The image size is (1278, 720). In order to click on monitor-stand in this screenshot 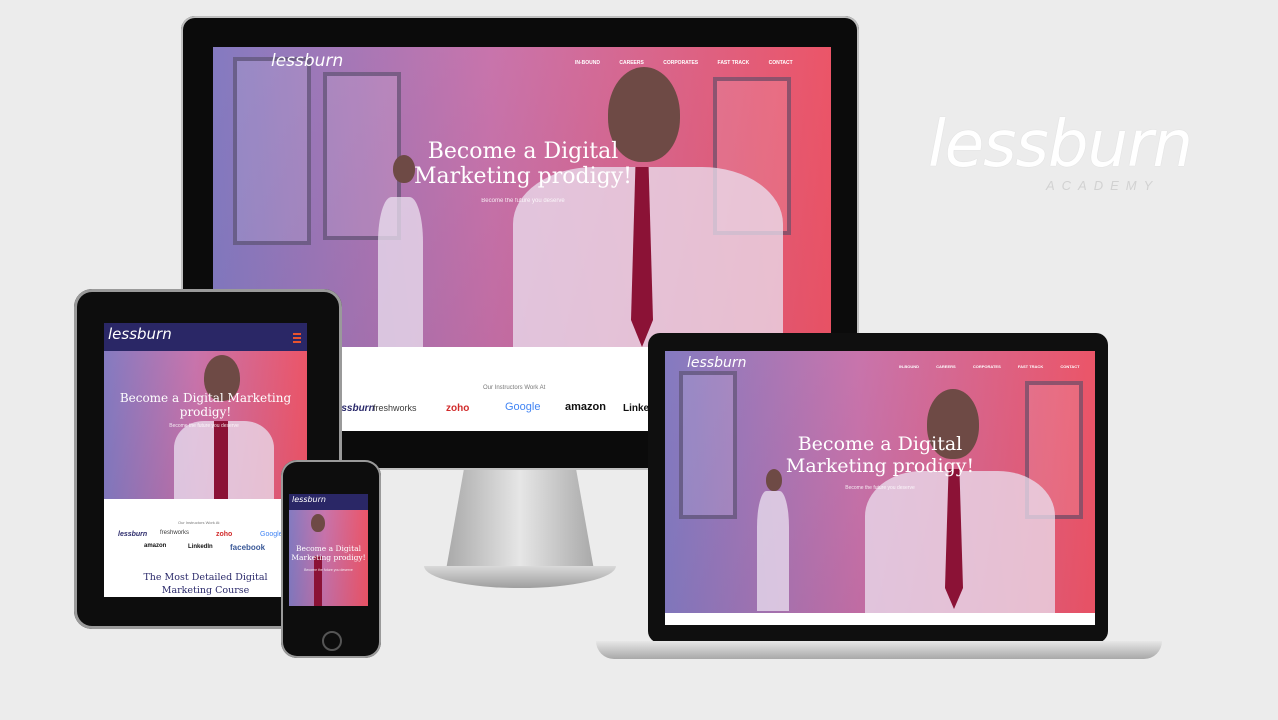, I will do `click(520, 520)`.